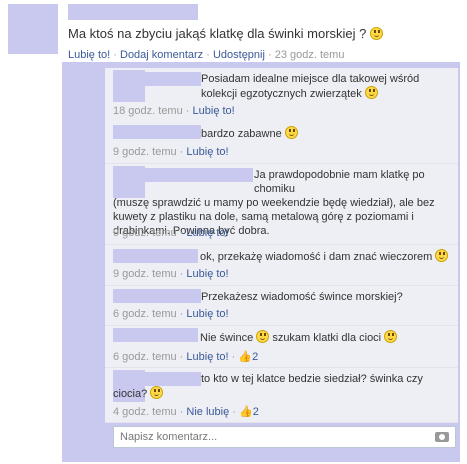 The width and height of the screenshot is (467, 464). Describe the element at coordinates (327, 337) in the screenshot. I see `comment-text: Nie śwince szukam klatki dla cioci` at that location.